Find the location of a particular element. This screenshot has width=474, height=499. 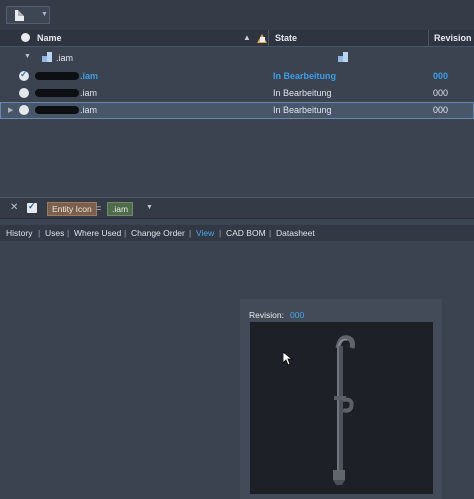

assembly-icon is located at coordinates (47, 57).